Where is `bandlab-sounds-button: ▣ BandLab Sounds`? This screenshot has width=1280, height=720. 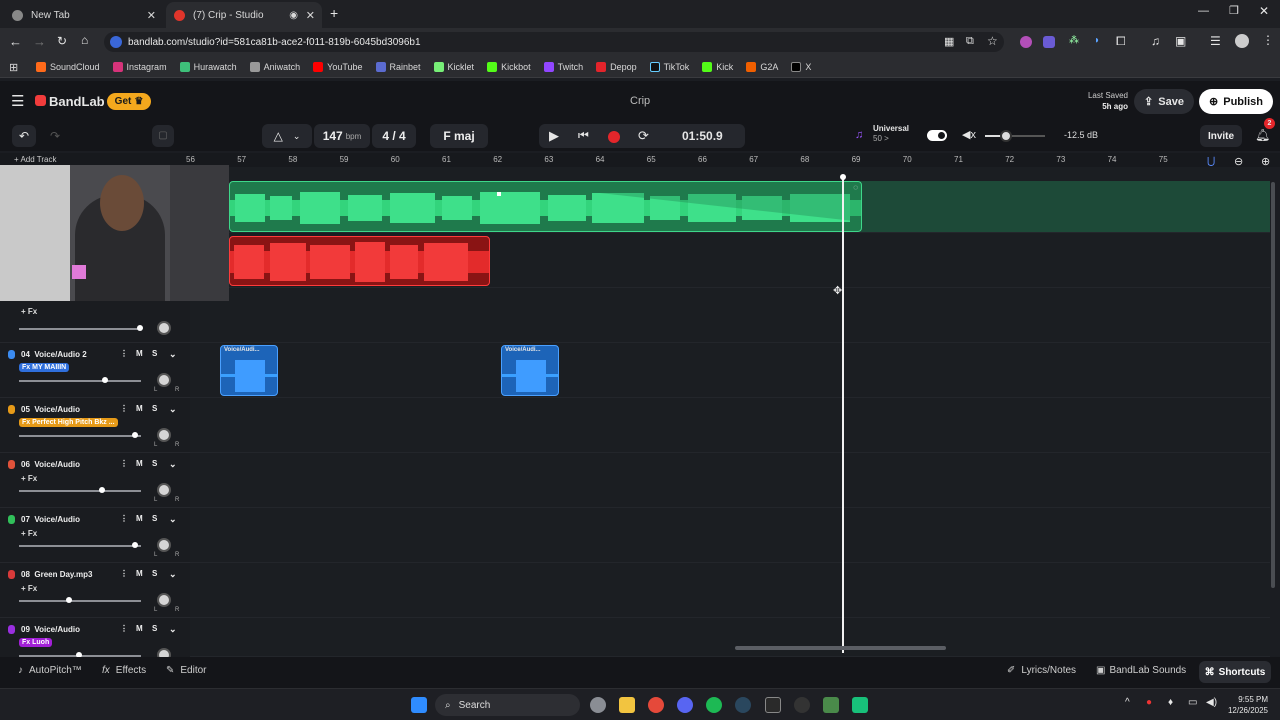
bandlab-sounds-button: ▣ BandLab Sounds is located at coordinates (1141, 670).